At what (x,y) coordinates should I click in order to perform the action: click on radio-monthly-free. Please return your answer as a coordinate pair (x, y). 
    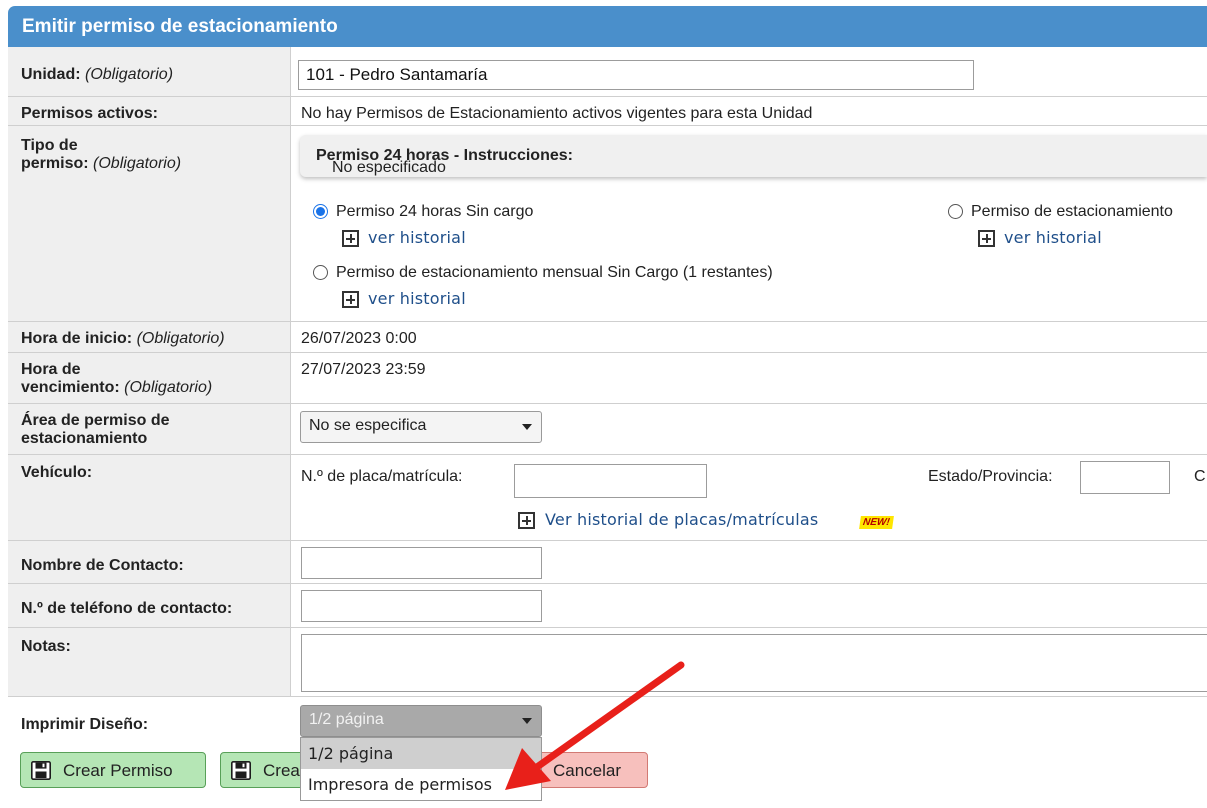
    Looking at the image, I should click on (320, 272).